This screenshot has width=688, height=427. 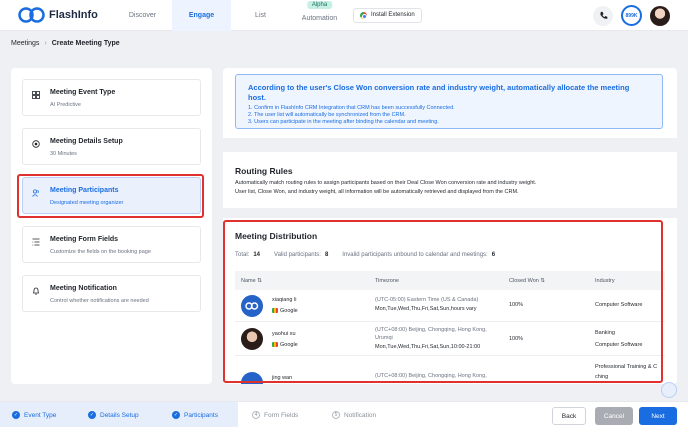 I want to click on phone-icon, so click(x=603, y=15).